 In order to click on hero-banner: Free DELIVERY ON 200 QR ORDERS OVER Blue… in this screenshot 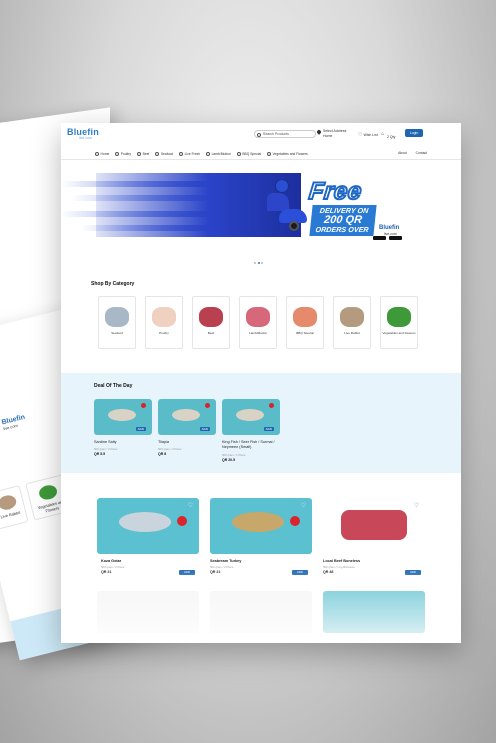, I will do `click(261, 208)`.